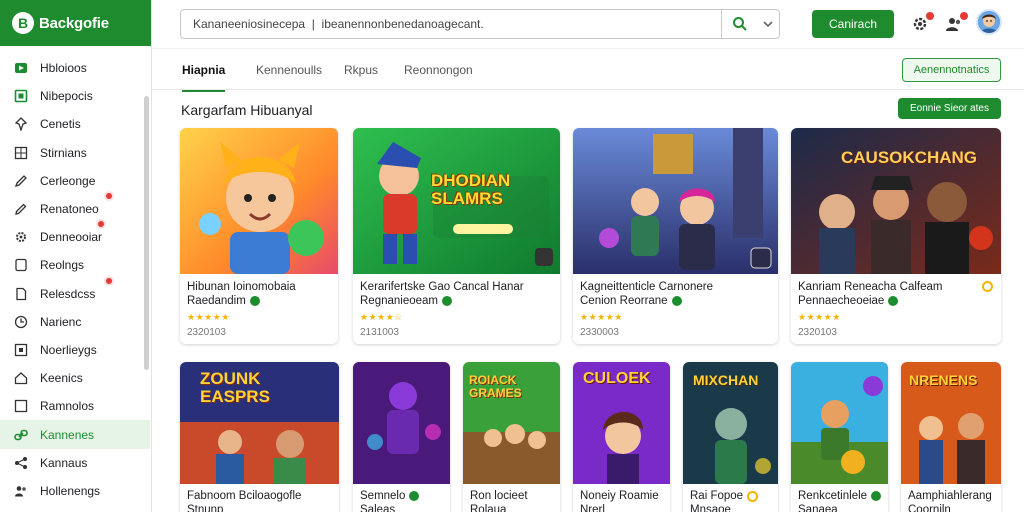 The height and width of the screenshot is (512, 1024). I want to click on logo: B Backgofie, so click(75, 23).